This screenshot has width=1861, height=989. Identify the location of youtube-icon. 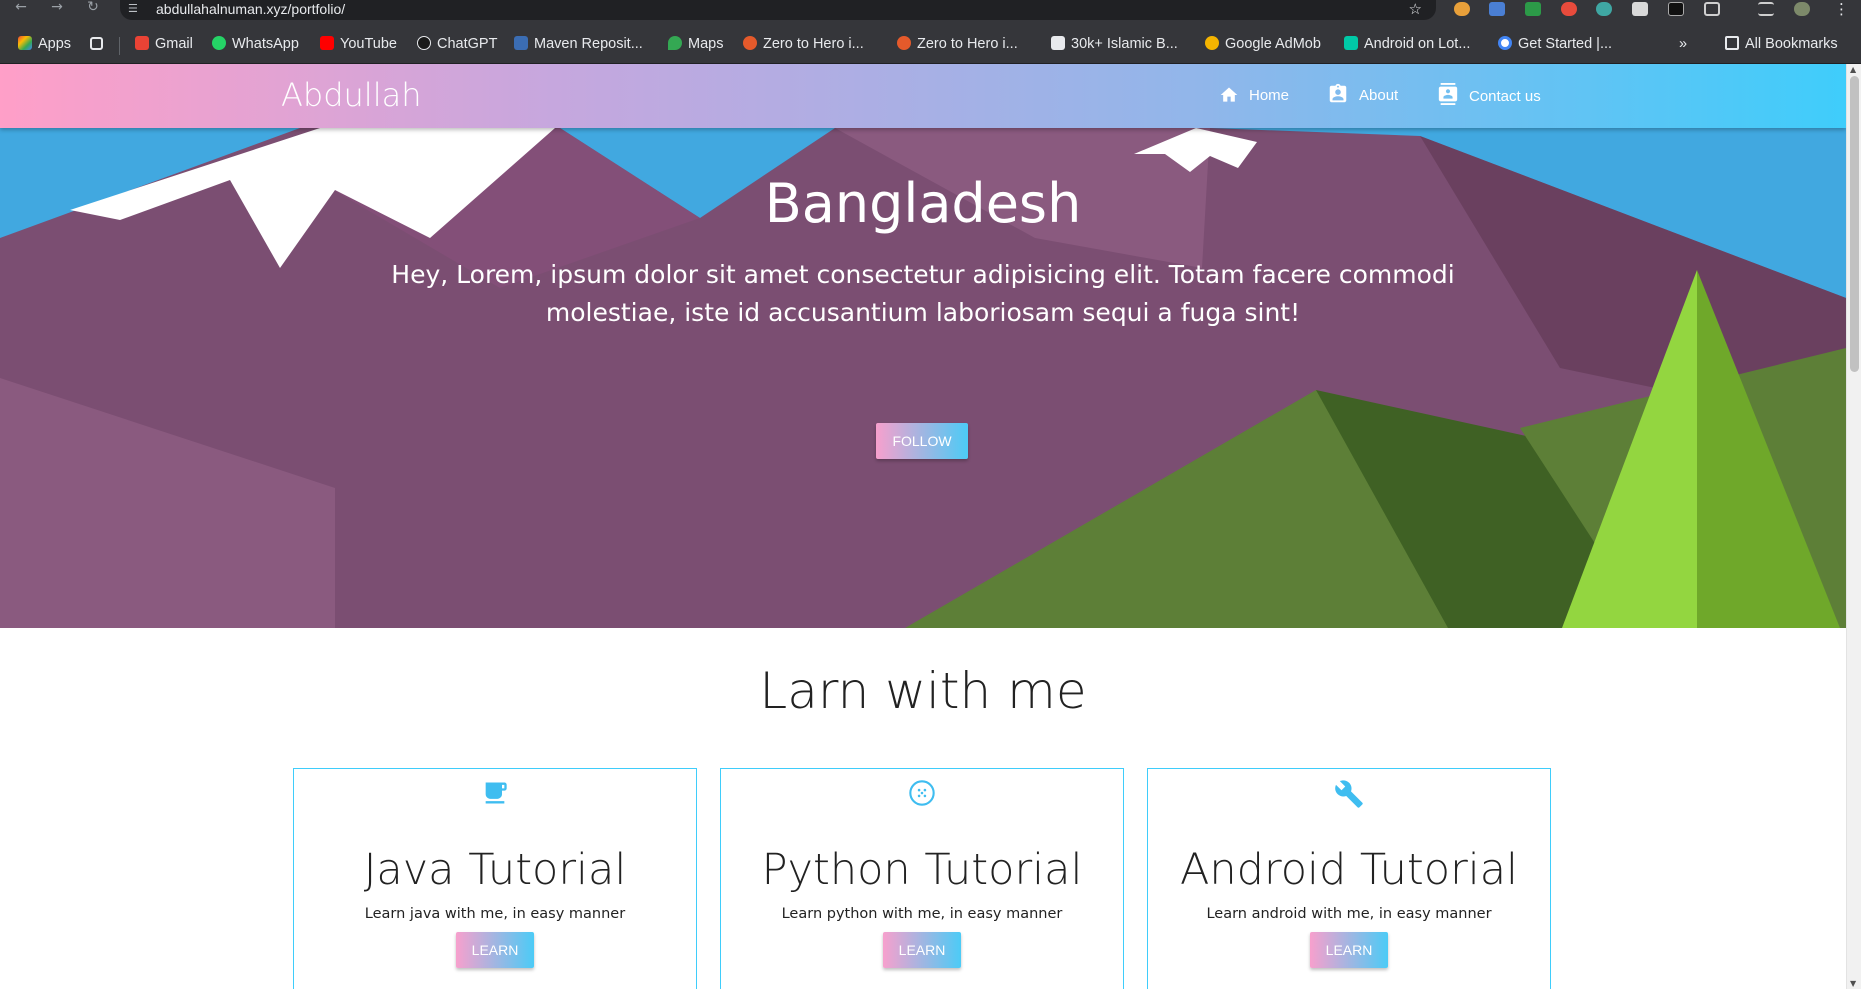
(327, 43).